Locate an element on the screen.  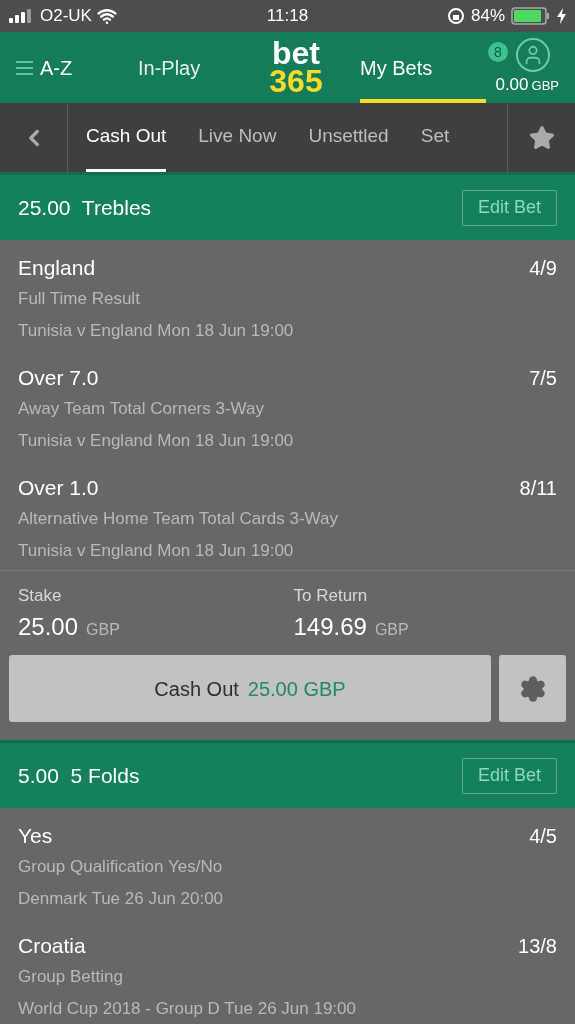
selection-name: Yes is located at coordinates (35, 836).